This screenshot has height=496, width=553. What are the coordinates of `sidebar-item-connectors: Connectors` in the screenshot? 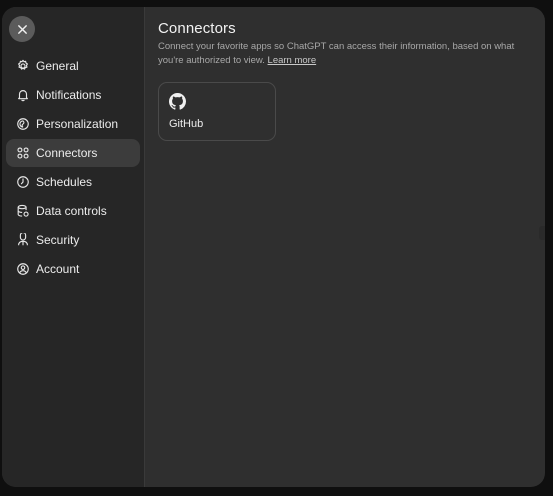 It's located at (73, 153).